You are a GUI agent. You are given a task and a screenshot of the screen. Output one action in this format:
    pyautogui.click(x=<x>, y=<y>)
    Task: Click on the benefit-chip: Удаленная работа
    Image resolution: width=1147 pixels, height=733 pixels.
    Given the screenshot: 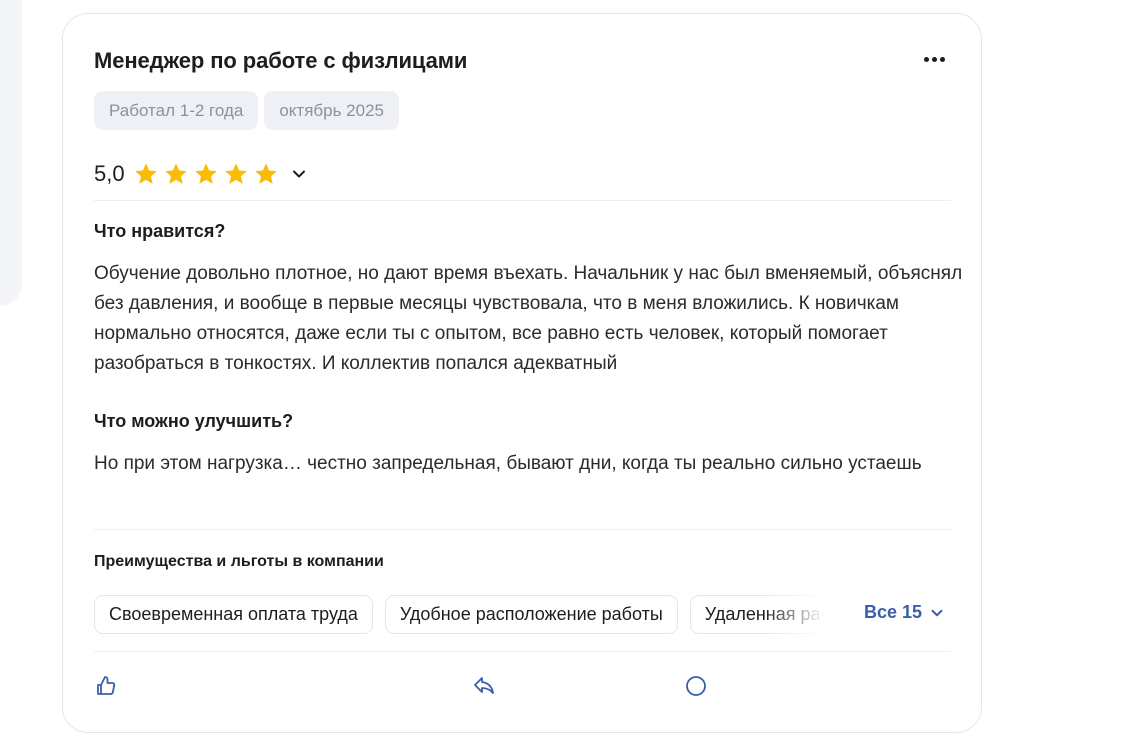 What is the action you would take?
    pyautogui.click(x=756, y=614)
    